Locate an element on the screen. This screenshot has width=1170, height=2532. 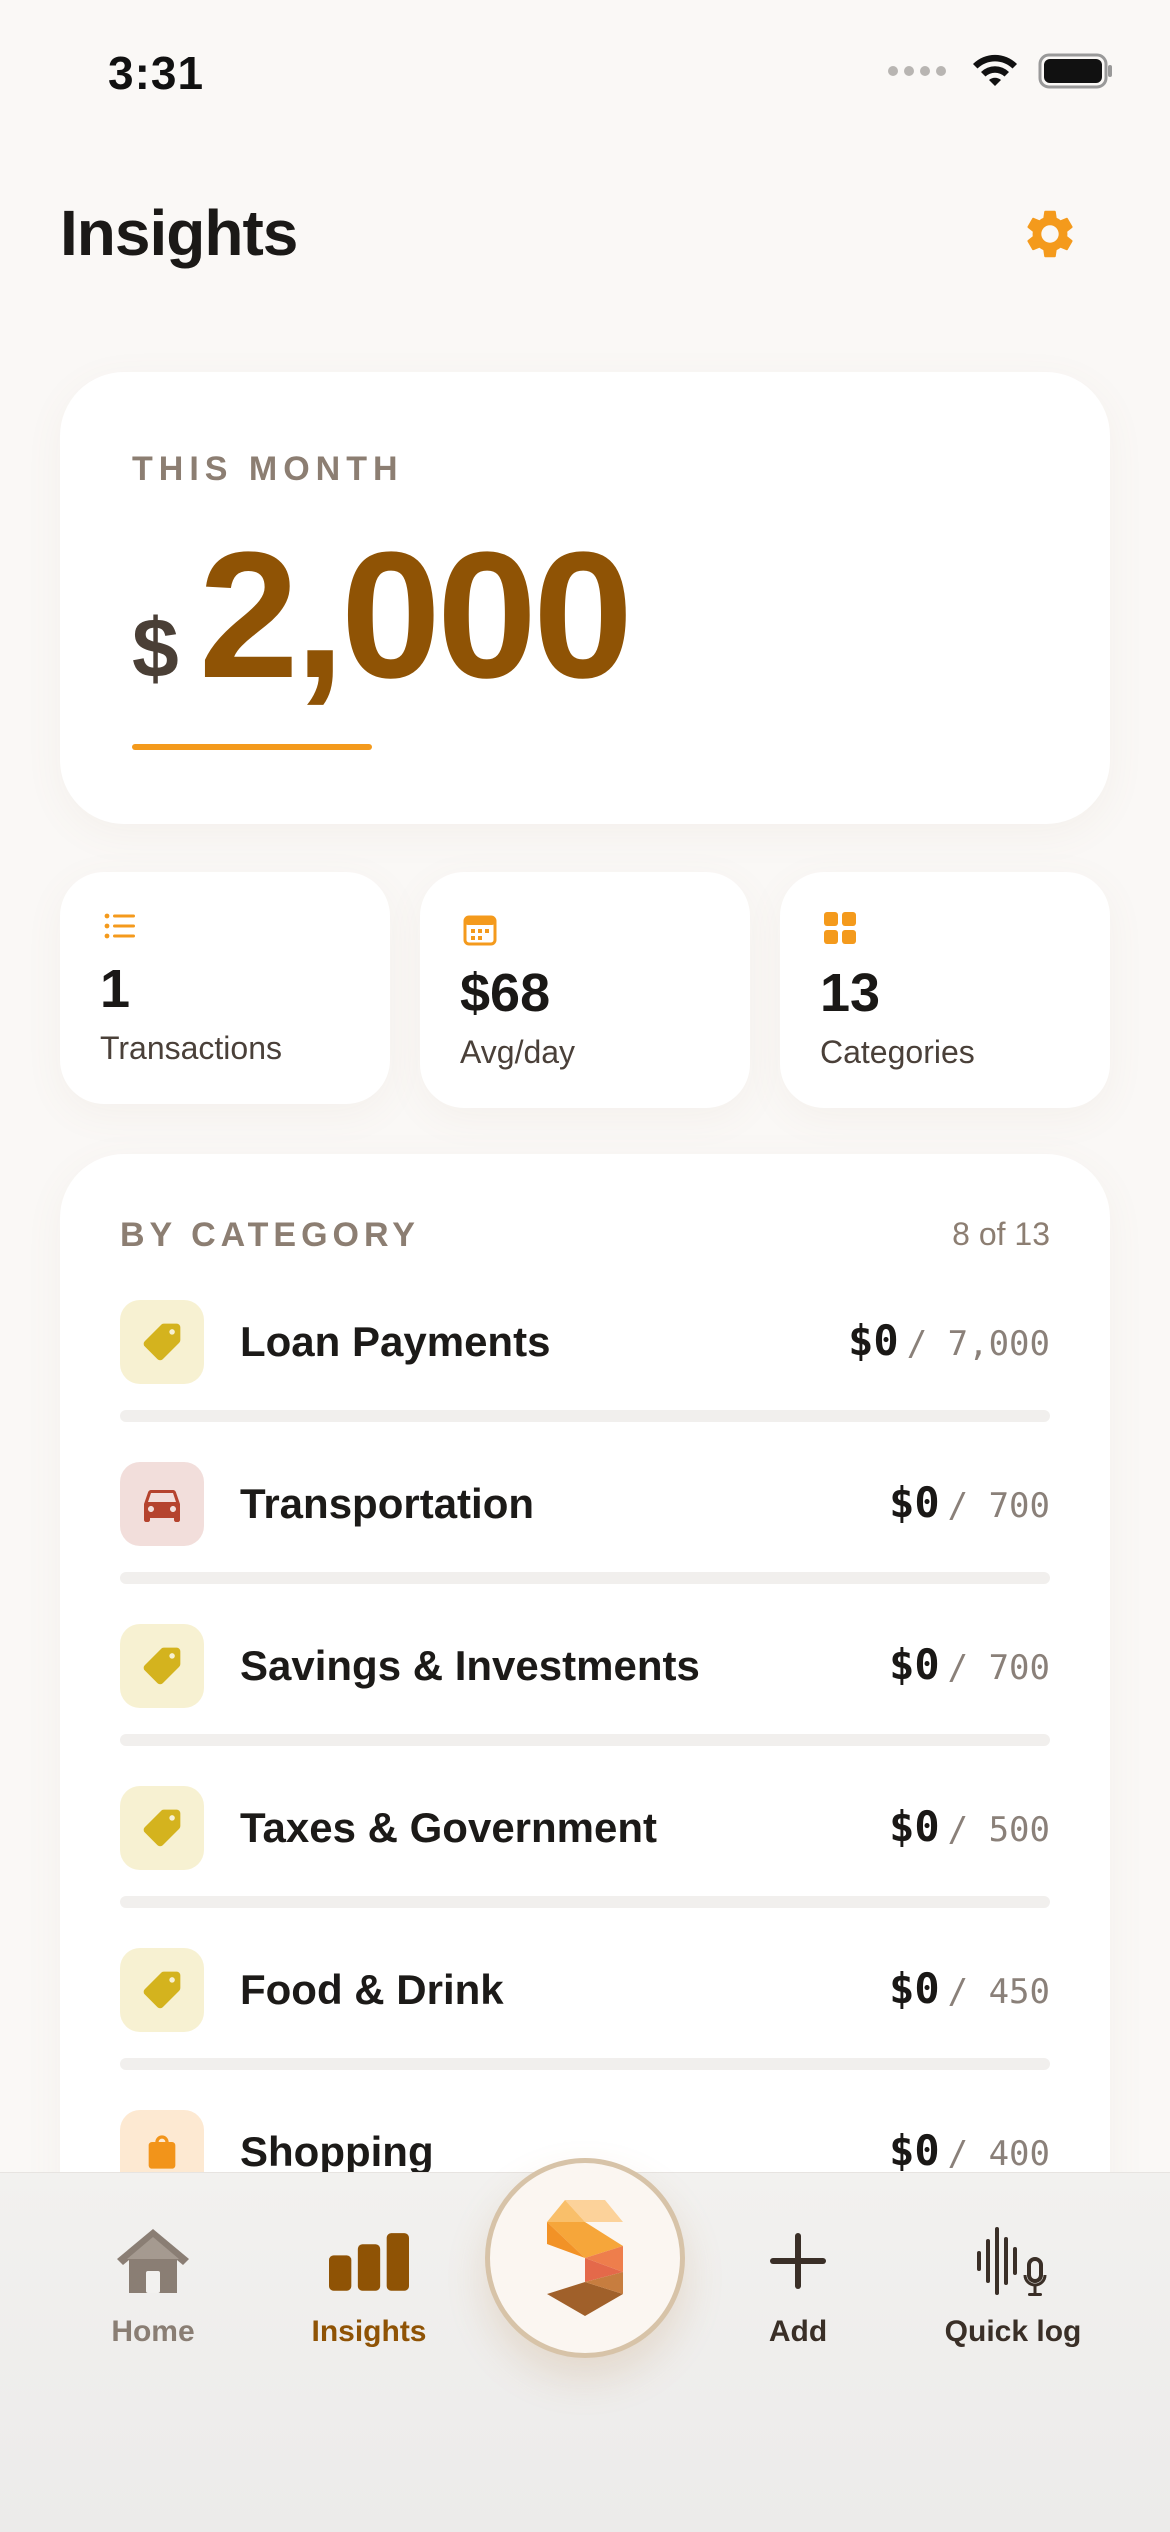
stat-label: Transactions is located at coordinates (191, 1048).